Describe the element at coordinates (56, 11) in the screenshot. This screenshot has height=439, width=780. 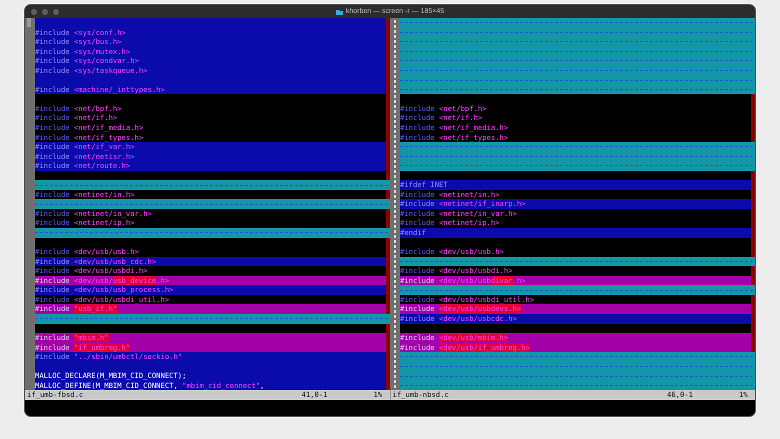
I see `zoom-button` at that location.